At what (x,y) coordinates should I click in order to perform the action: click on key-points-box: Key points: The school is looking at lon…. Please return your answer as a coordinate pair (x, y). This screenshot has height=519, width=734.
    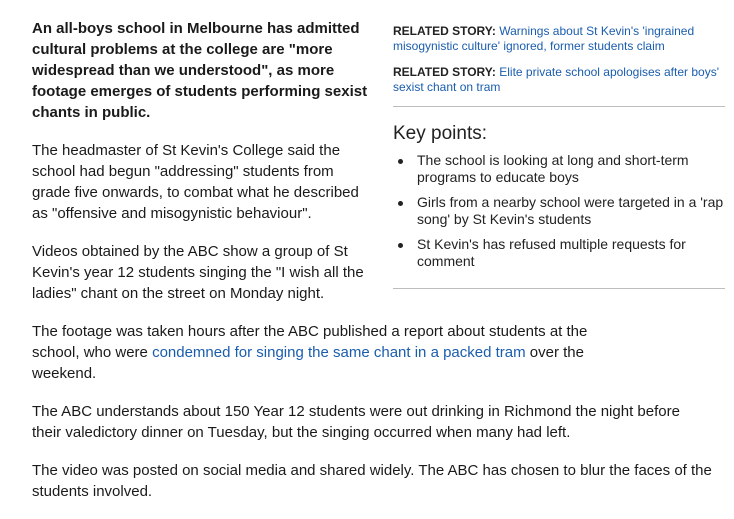
    Looking at the image, I should click on (559, 205).